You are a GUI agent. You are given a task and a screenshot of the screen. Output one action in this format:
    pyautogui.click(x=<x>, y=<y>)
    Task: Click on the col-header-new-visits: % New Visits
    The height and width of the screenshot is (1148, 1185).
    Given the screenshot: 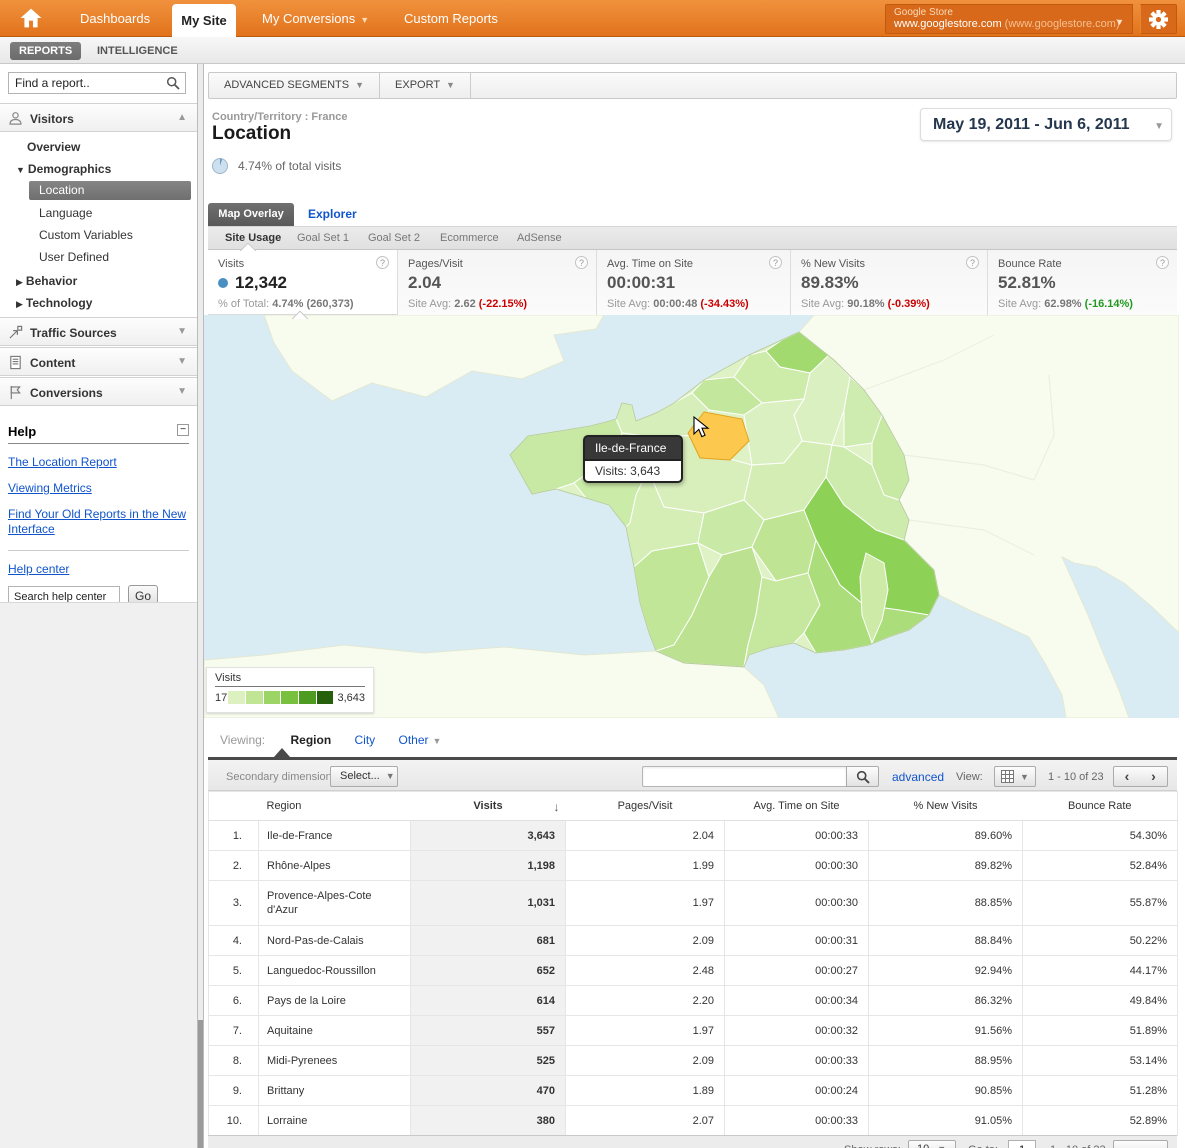 What is the action you would take?
    pyautogui.click(x=945, y=806)
    